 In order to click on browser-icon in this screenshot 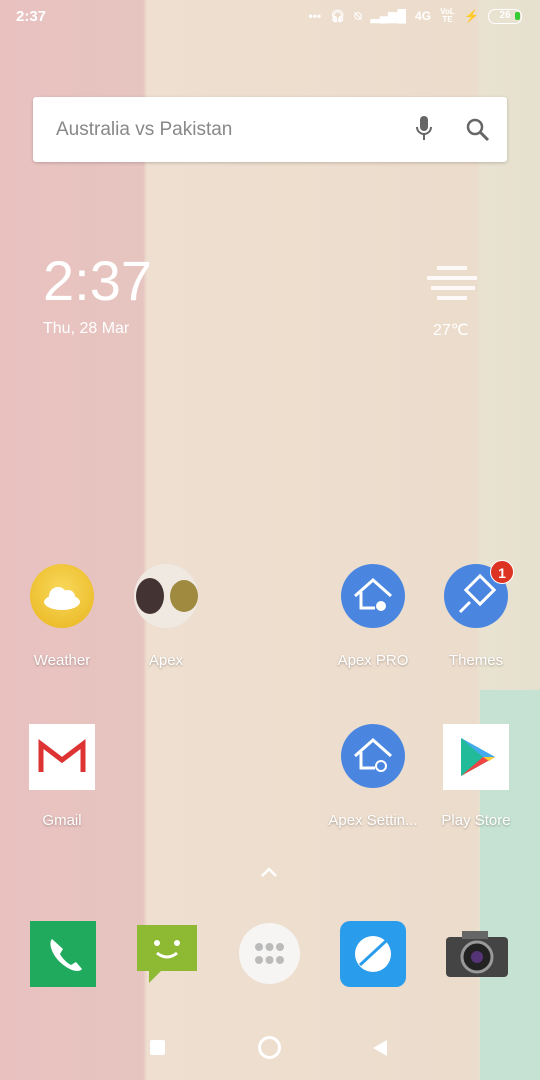, I will do `click(373, 954)`.